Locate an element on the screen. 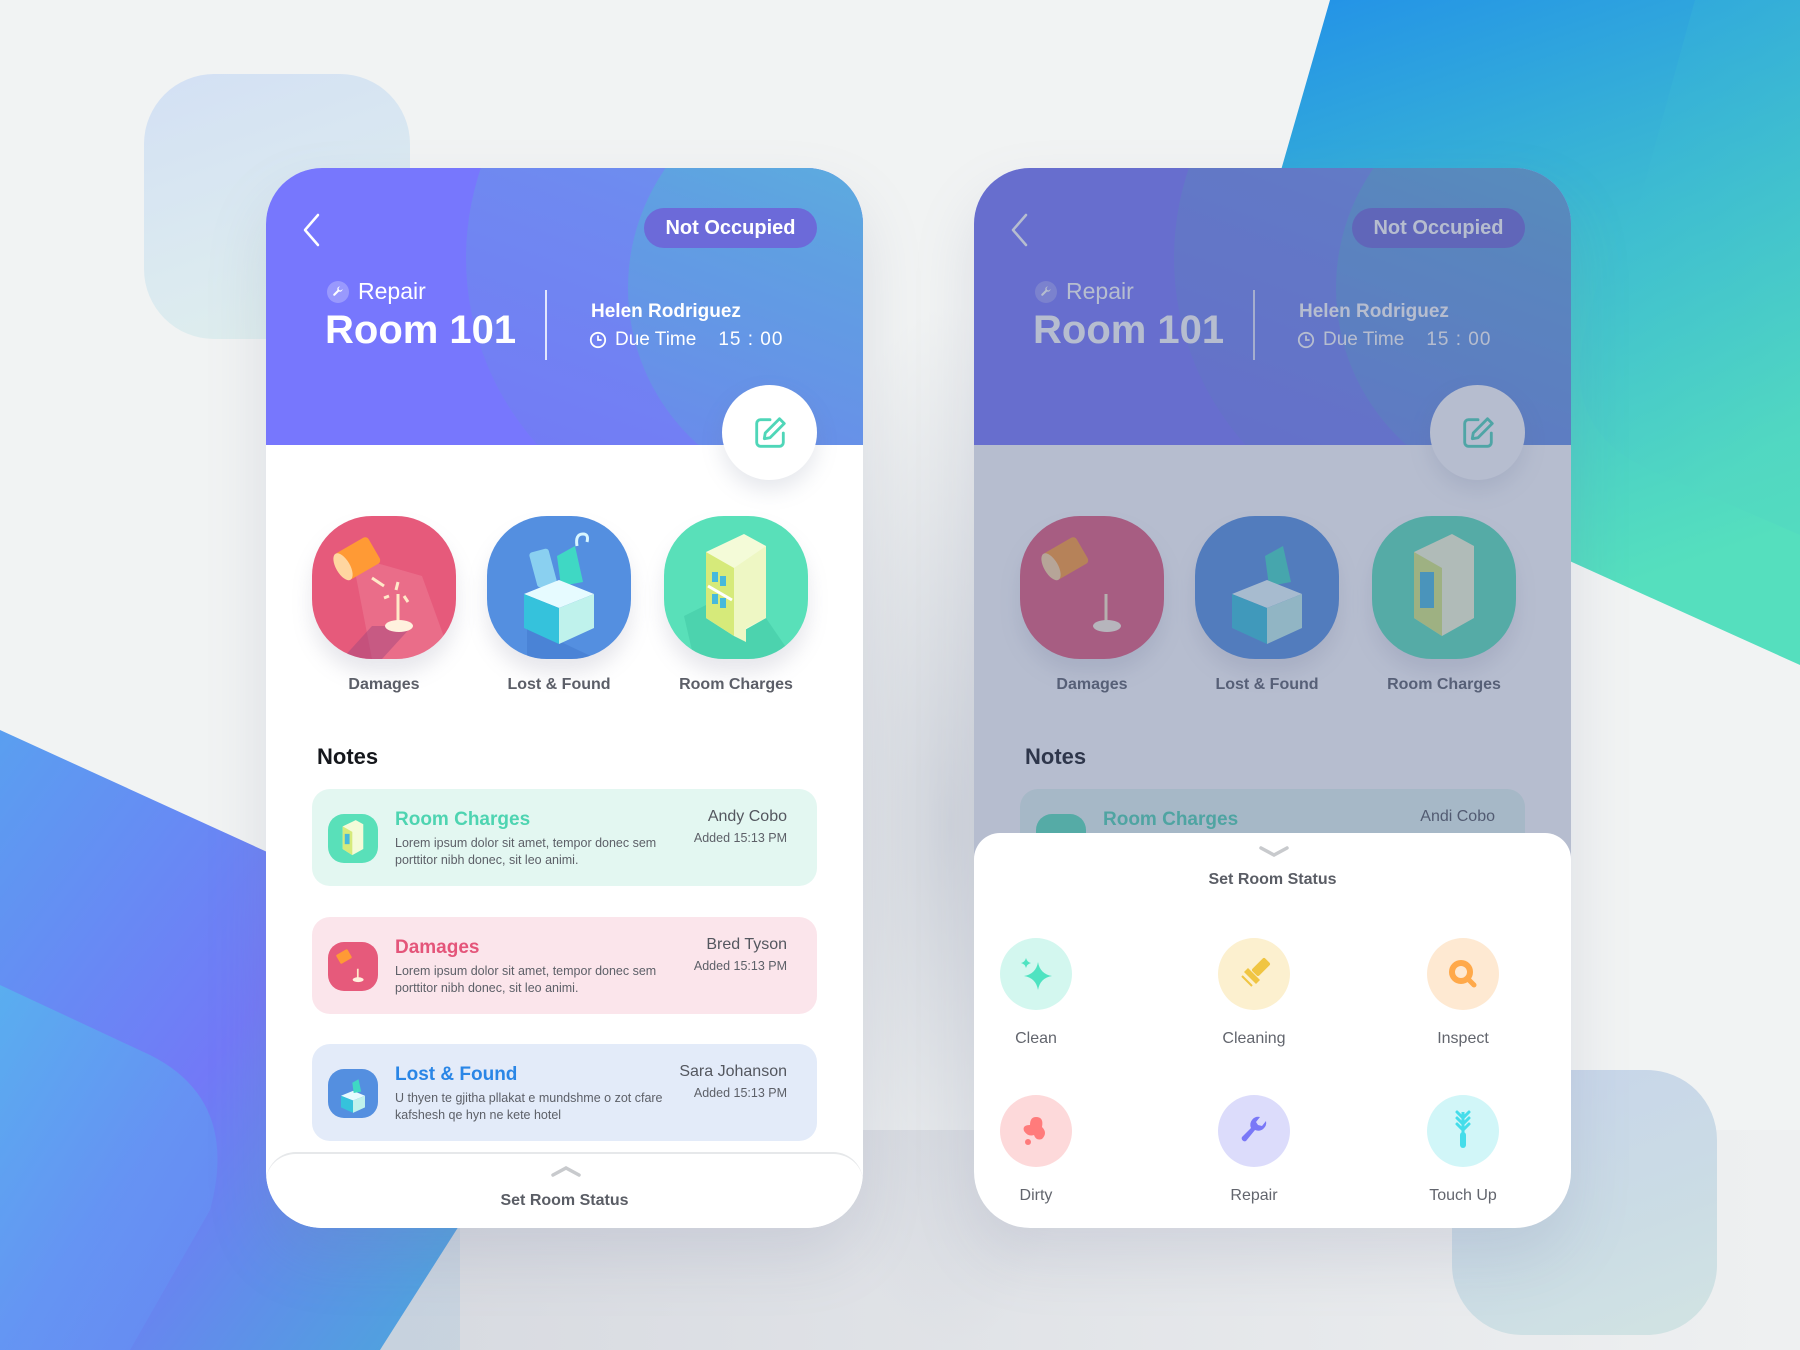 The width and height of the screenshot is (1800, 1350). category-room-charges: Room Charges is located at coordinates (736, 605).